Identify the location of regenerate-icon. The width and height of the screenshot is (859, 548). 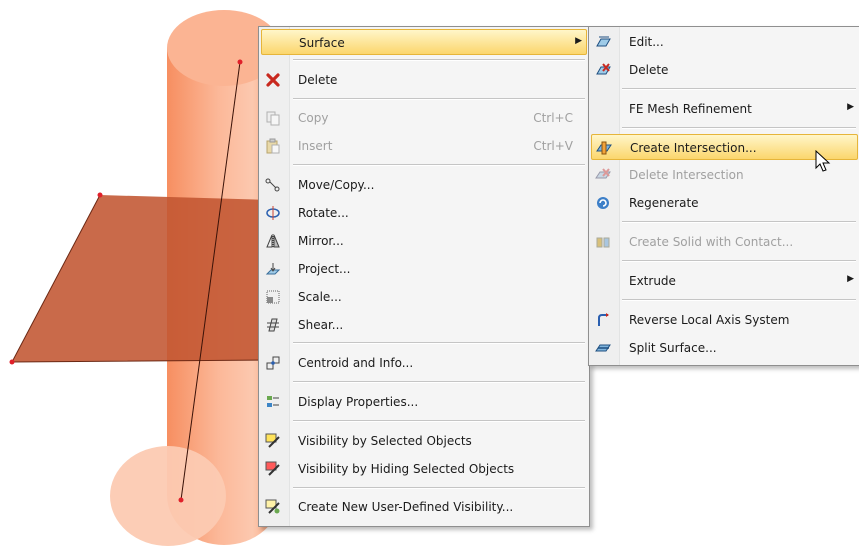
(603, 203).